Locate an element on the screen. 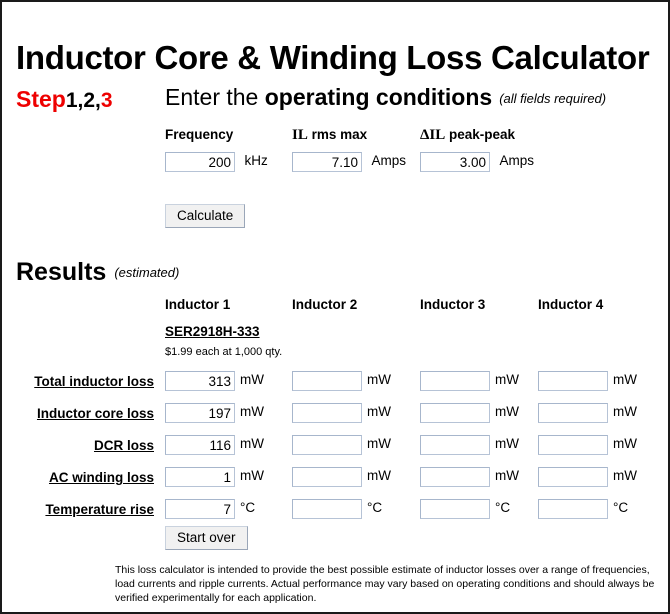 The image size is (670, 614). condition-input-row-il-rms: Amps is located at coordinates (349, 162).